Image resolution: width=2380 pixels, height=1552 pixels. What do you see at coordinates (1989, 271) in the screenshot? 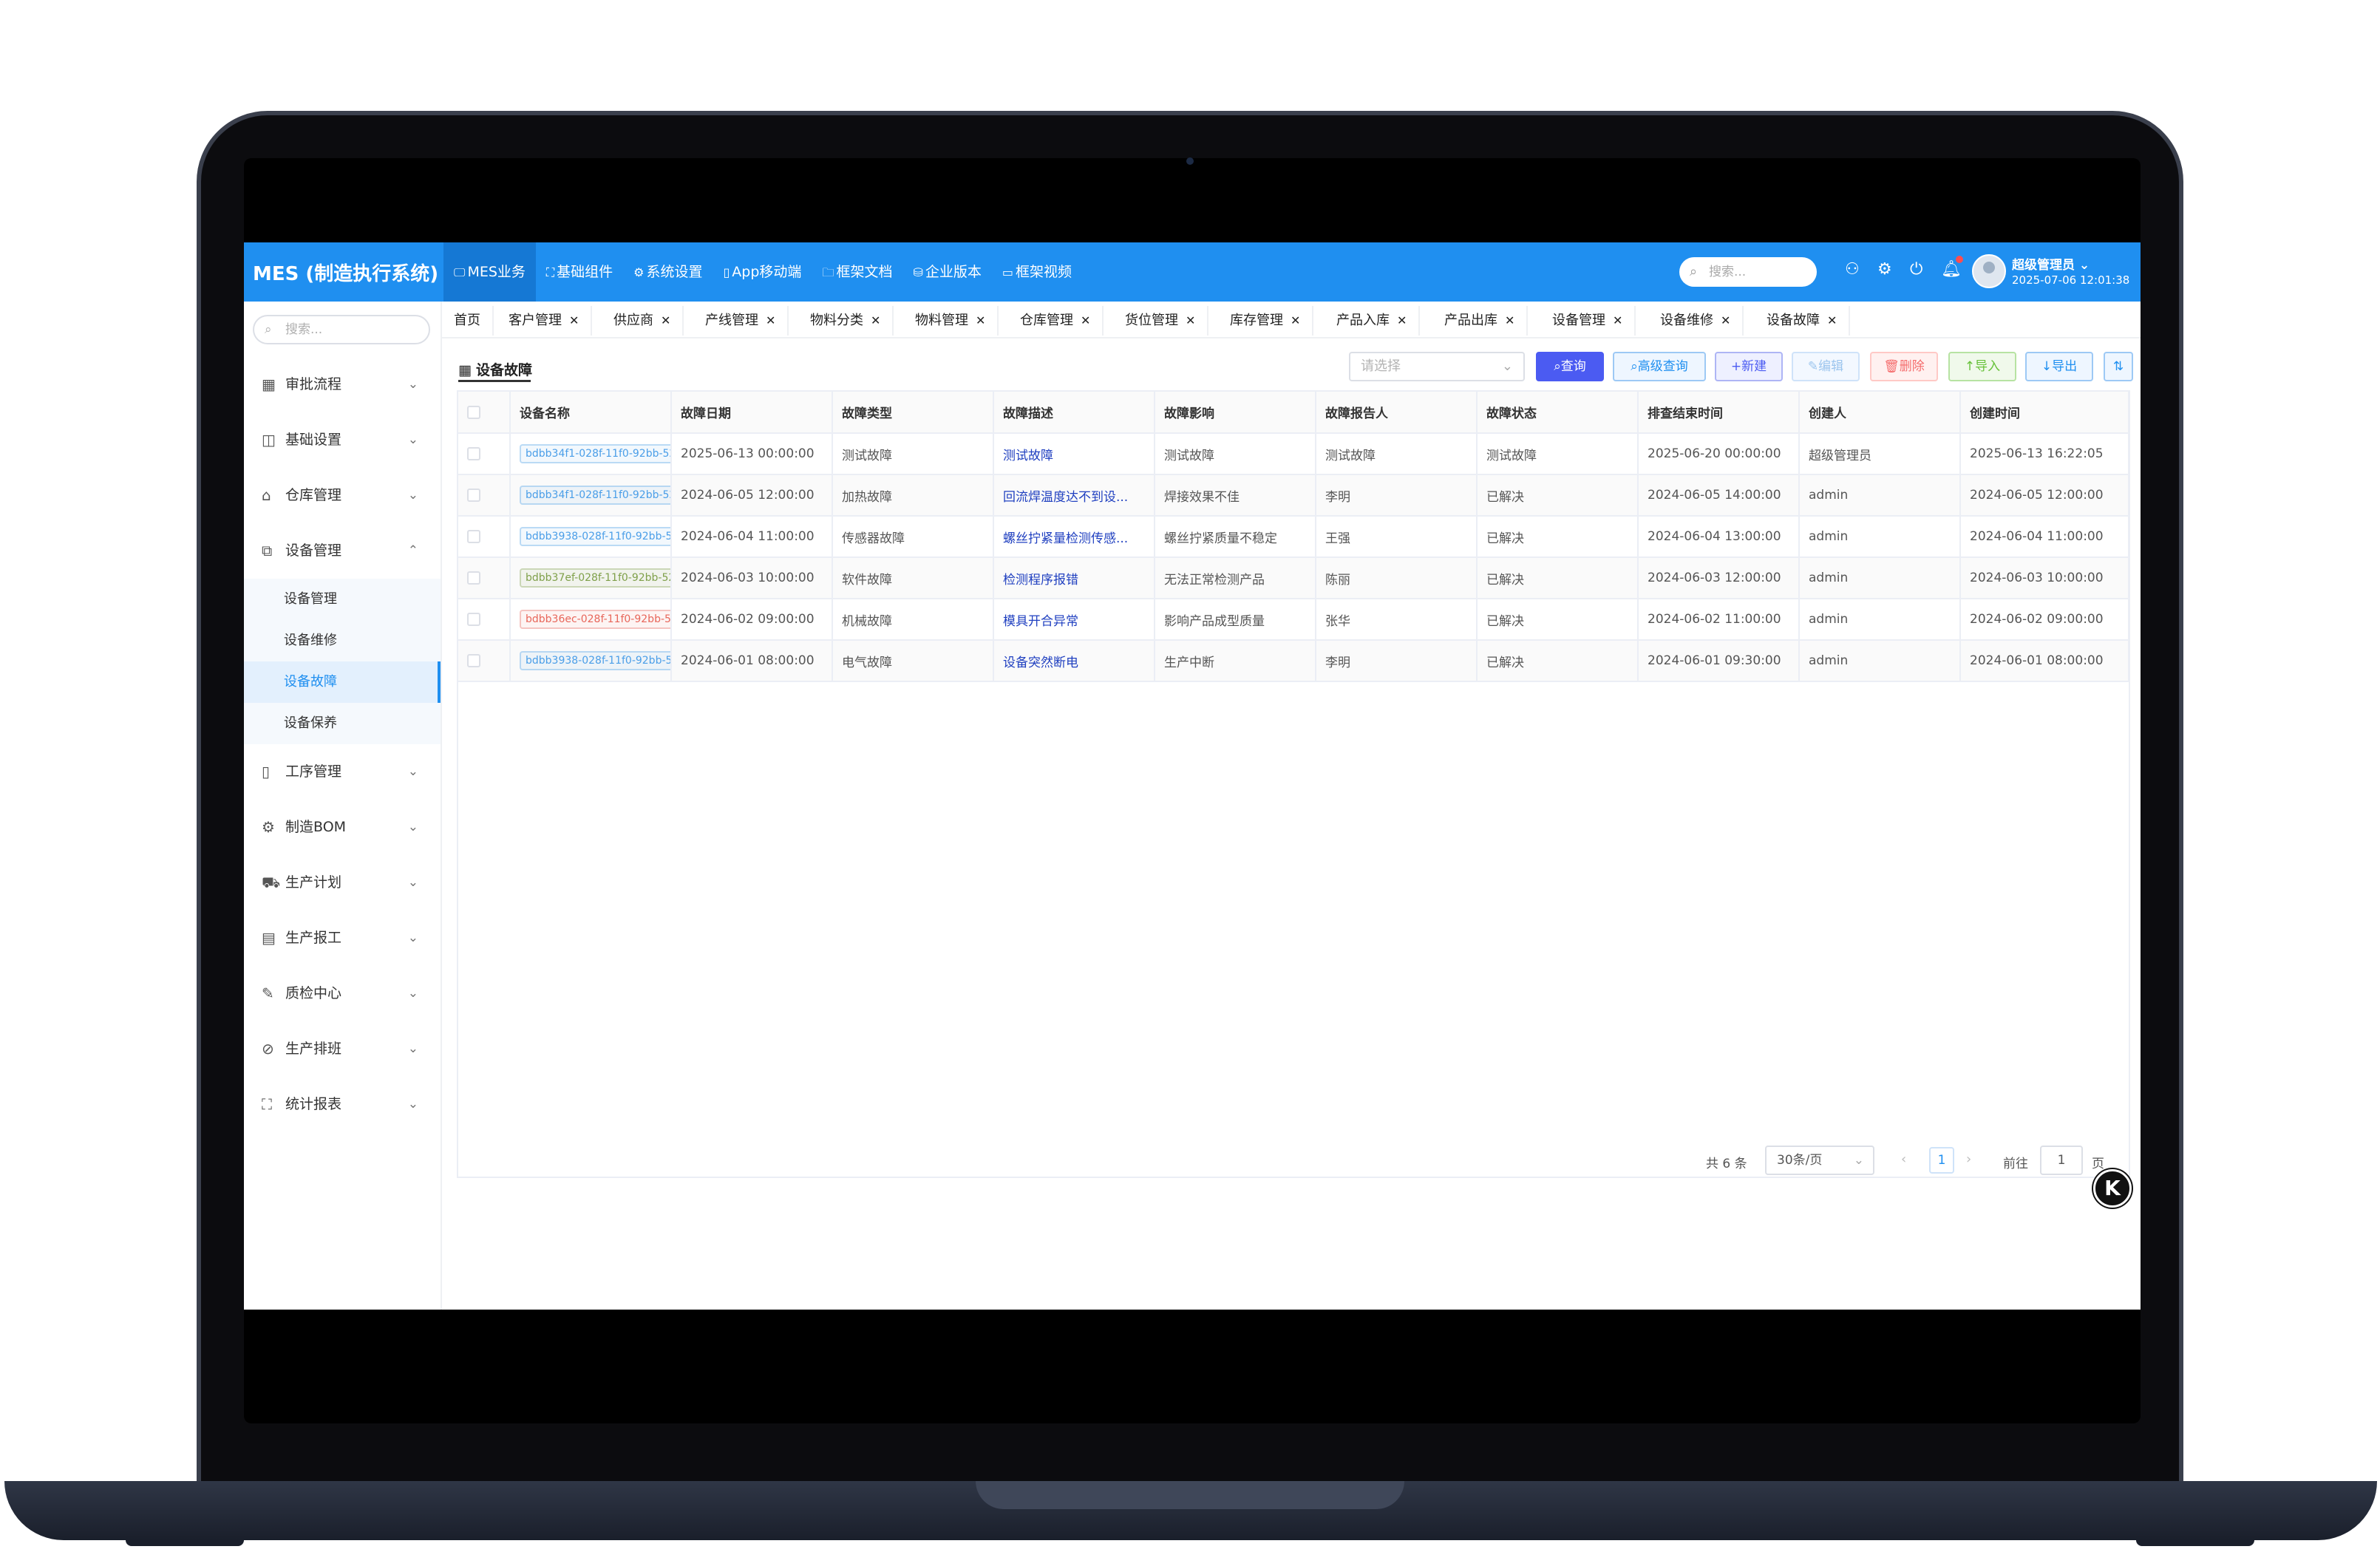
I see `avatar` at bounding box center [1989, 271].